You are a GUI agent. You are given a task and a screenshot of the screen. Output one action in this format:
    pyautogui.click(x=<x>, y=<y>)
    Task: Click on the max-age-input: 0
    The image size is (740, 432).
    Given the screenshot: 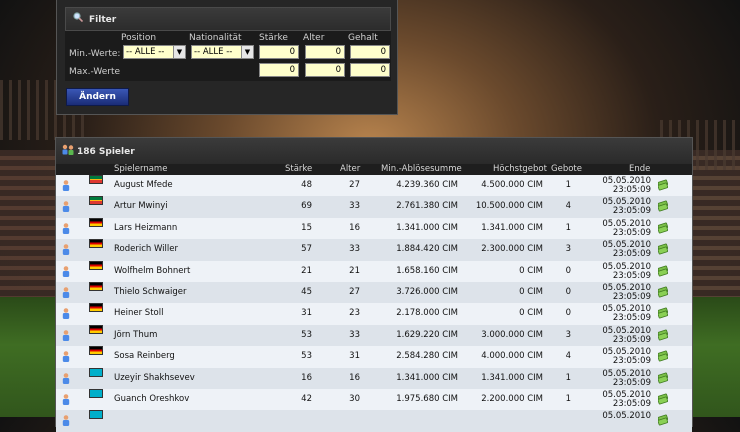 What is the action you would take?
    pyautogui.click(x=325, y=70)
    